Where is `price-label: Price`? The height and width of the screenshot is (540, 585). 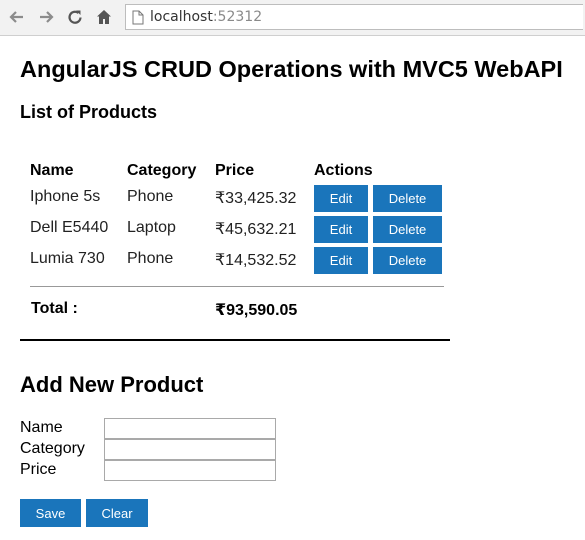
price-label: Price is located at coordinates (38, 469).